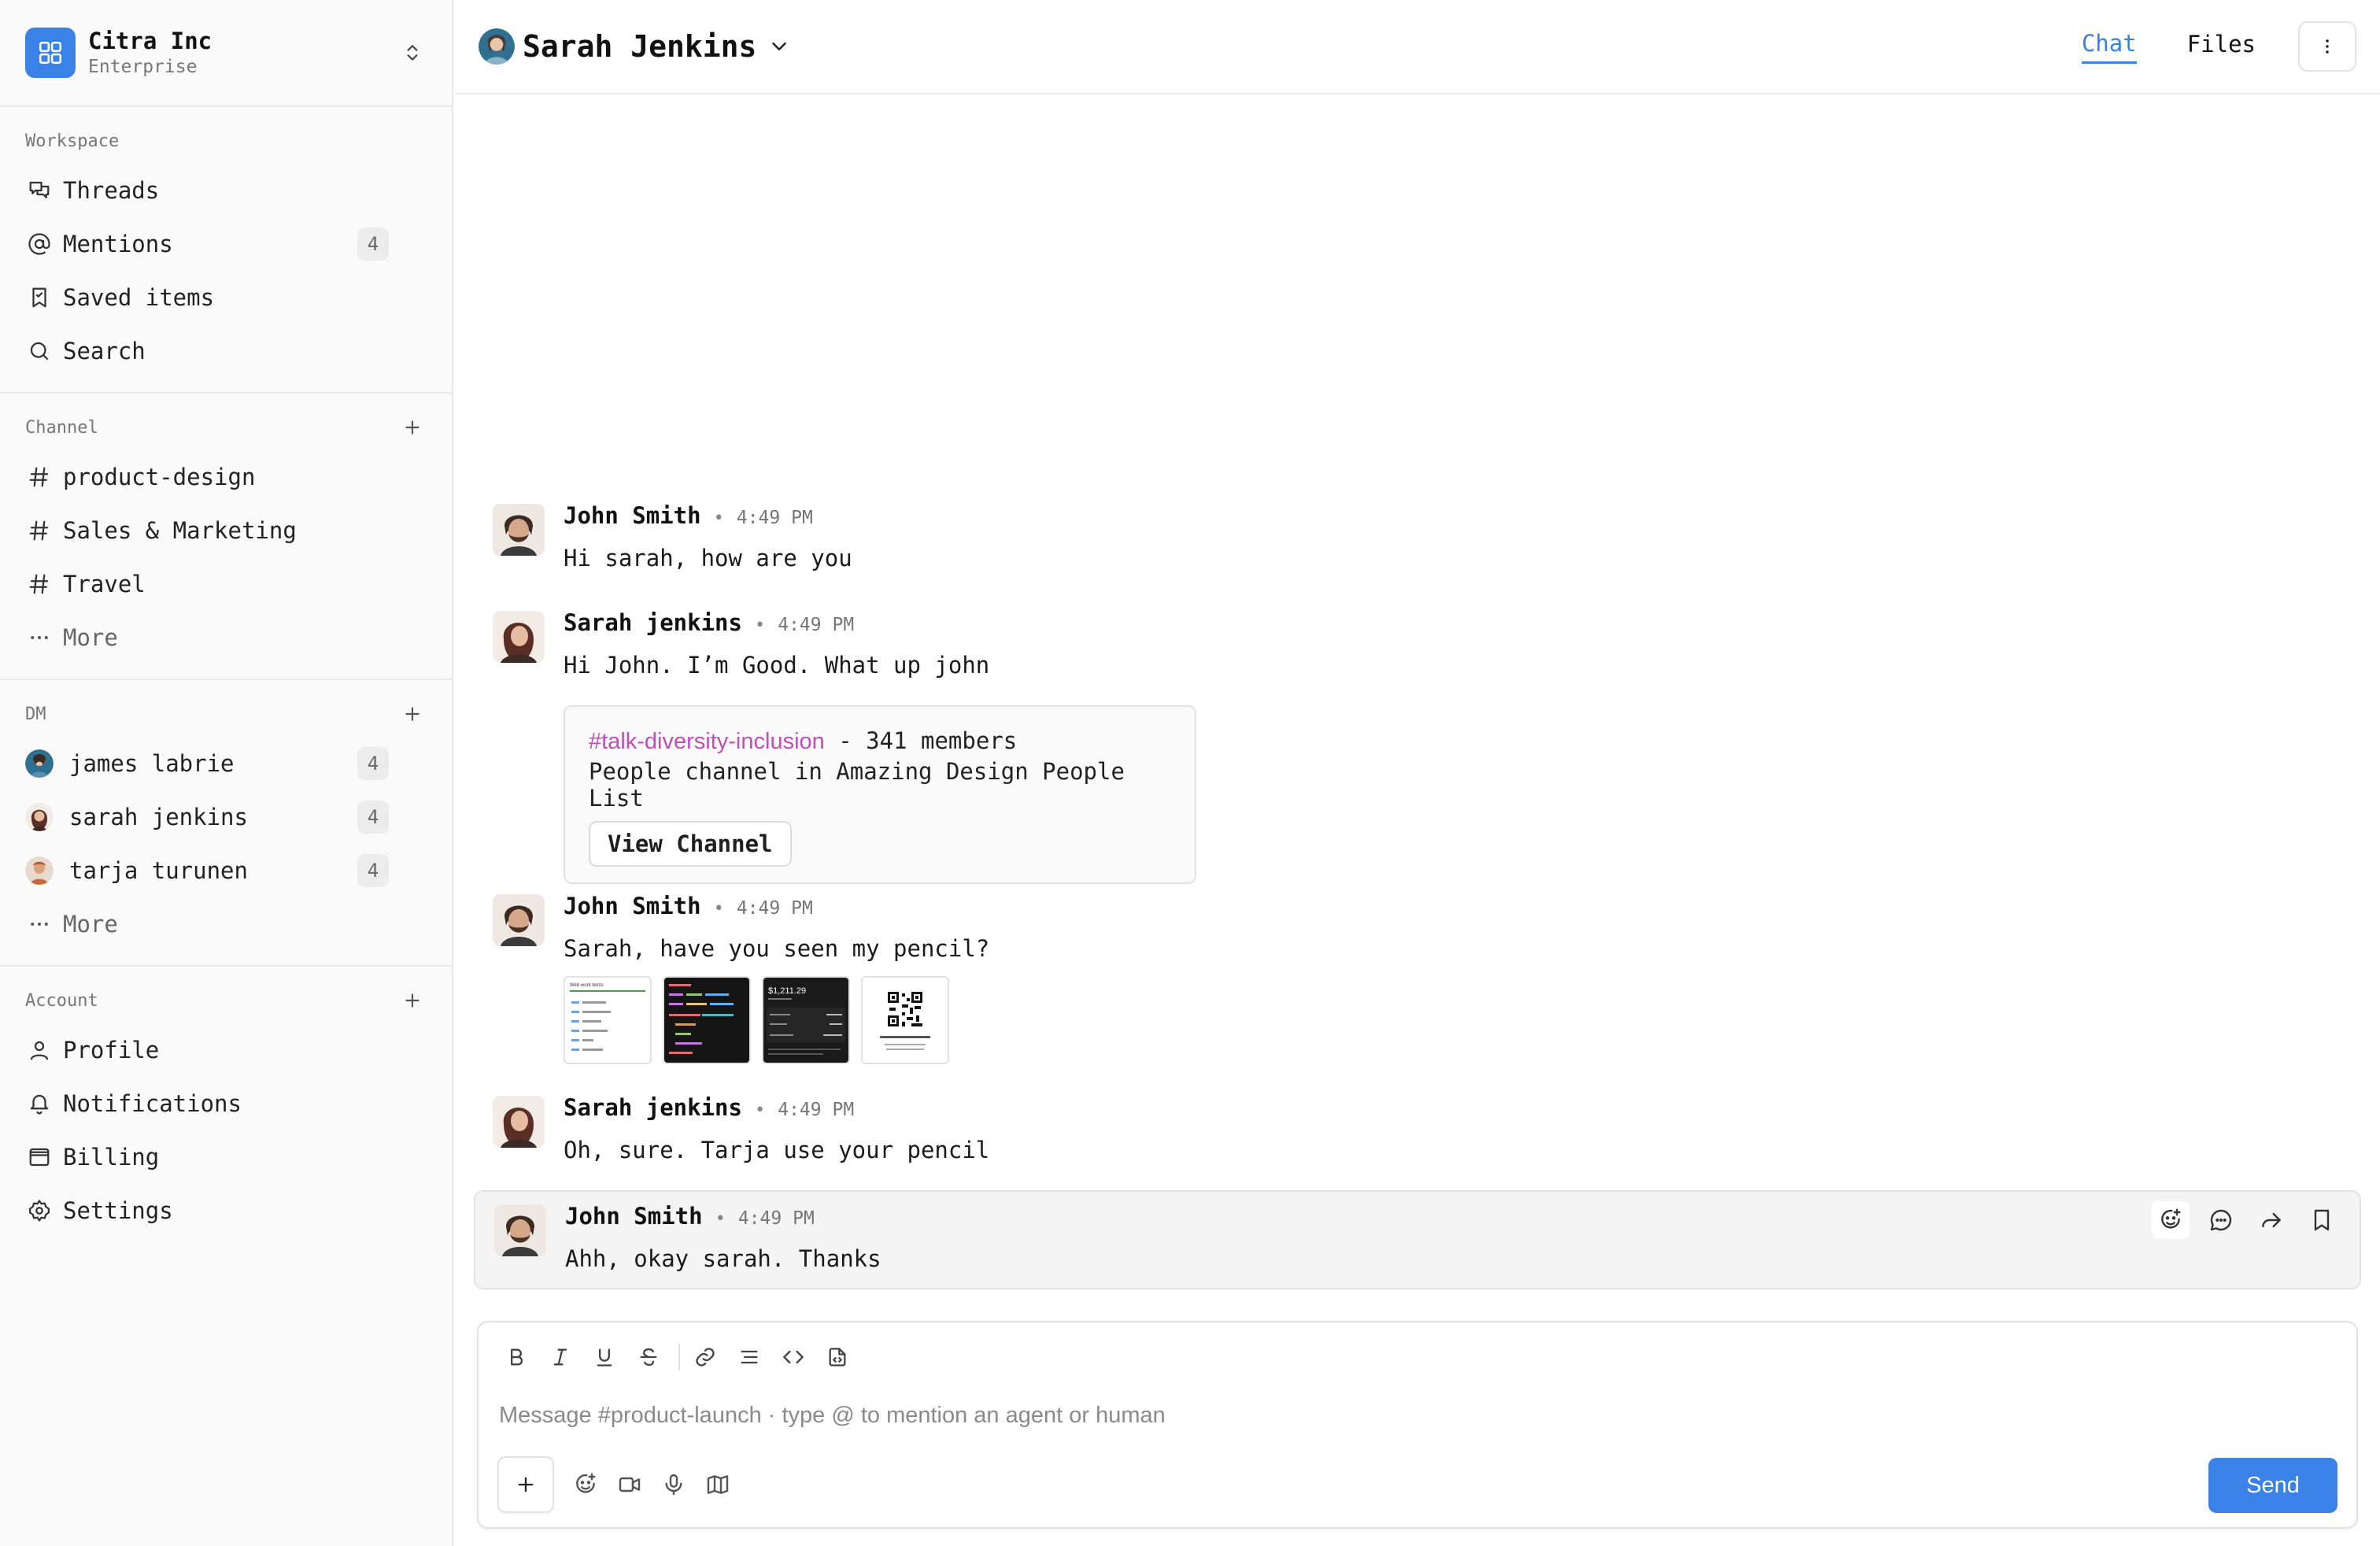  What do you see at coordinates (516, 1357) in the screenshot?
I see `bold-icon` at bounding box center [516, 1357].